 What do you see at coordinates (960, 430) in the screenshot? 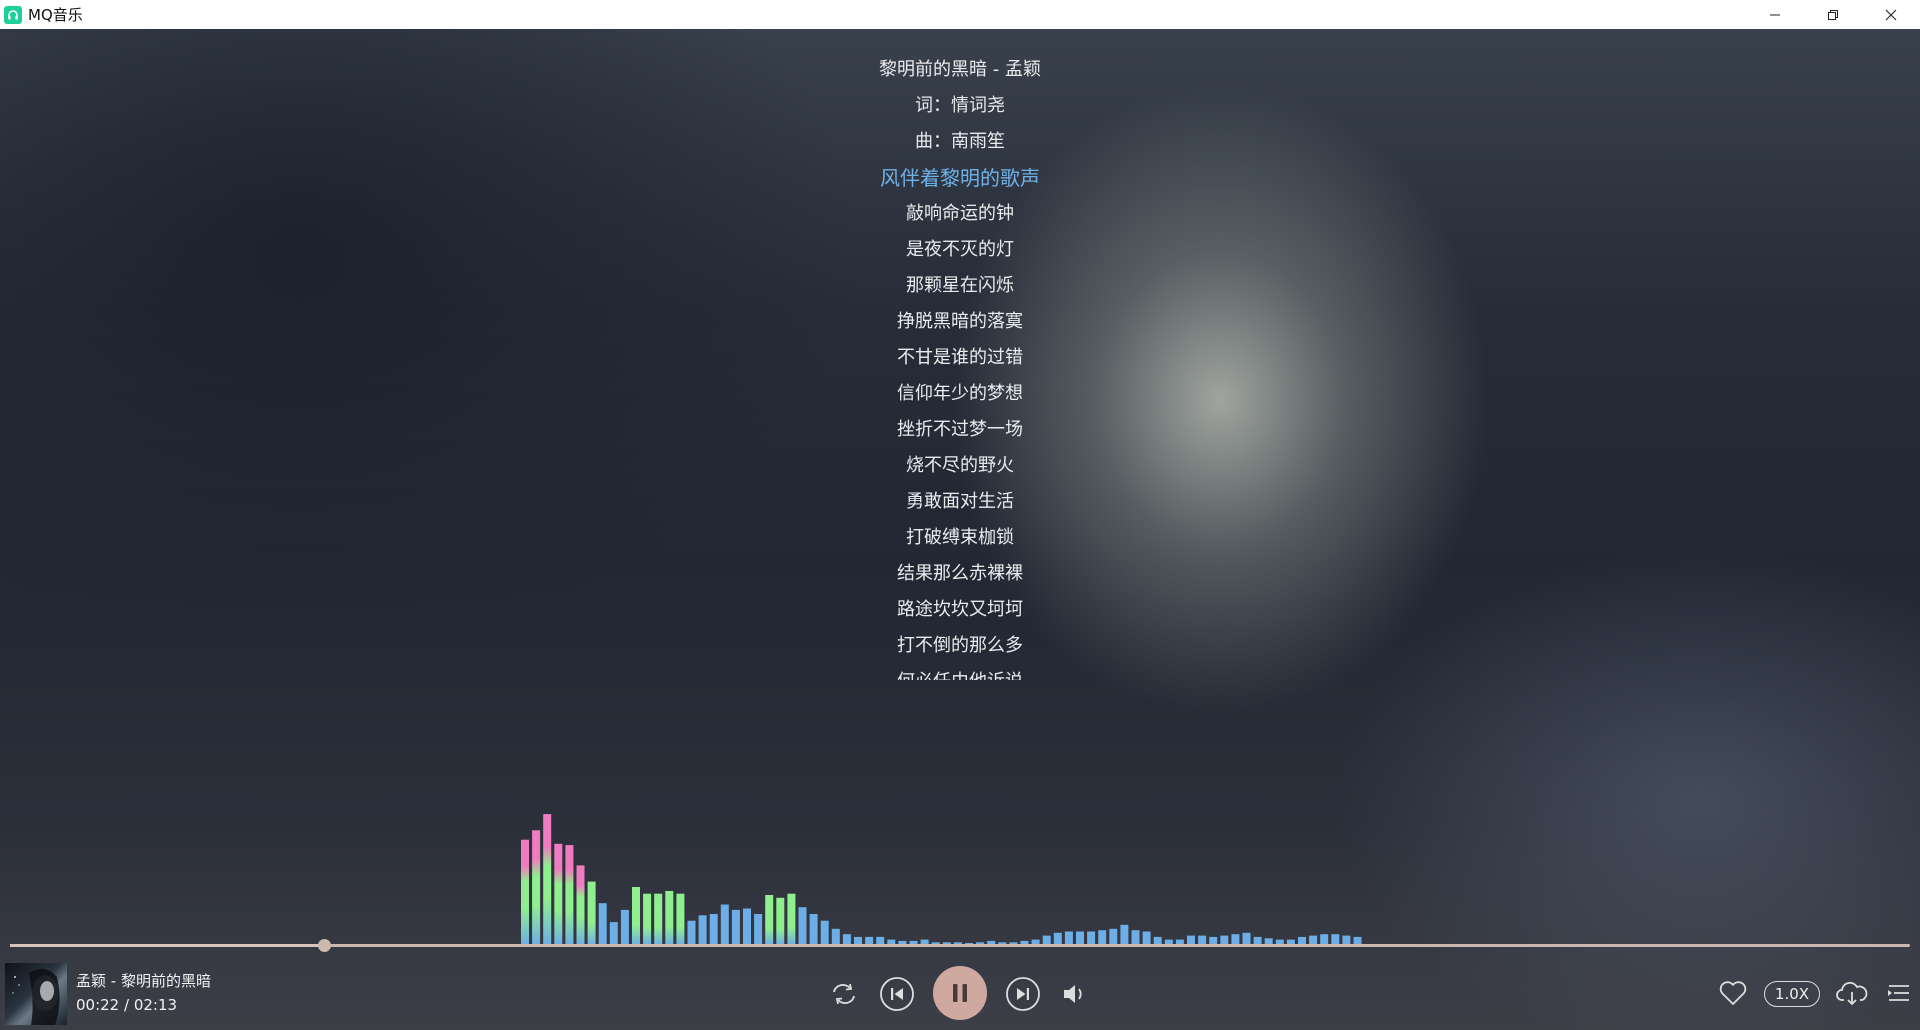
I see `lyric-line: 挫折不过梦一场` at bounding box center [960, 430].